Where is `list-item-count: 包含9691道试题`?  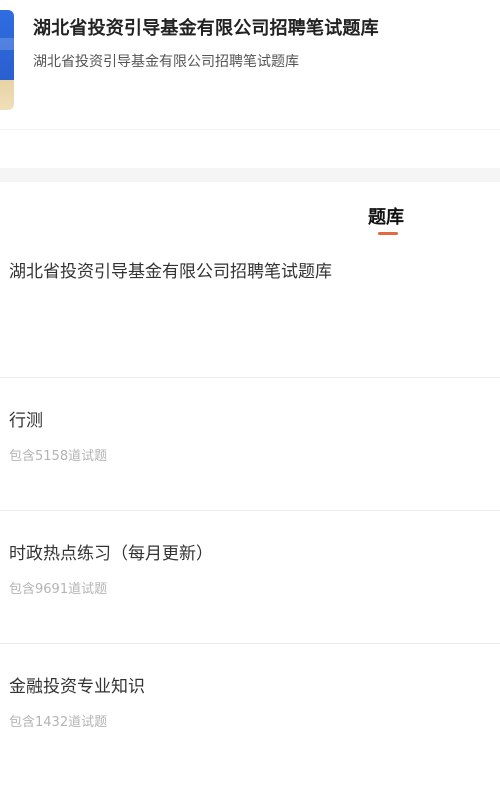
list-item-count: 包含9691道试题 is located at coordinates (58, 589).